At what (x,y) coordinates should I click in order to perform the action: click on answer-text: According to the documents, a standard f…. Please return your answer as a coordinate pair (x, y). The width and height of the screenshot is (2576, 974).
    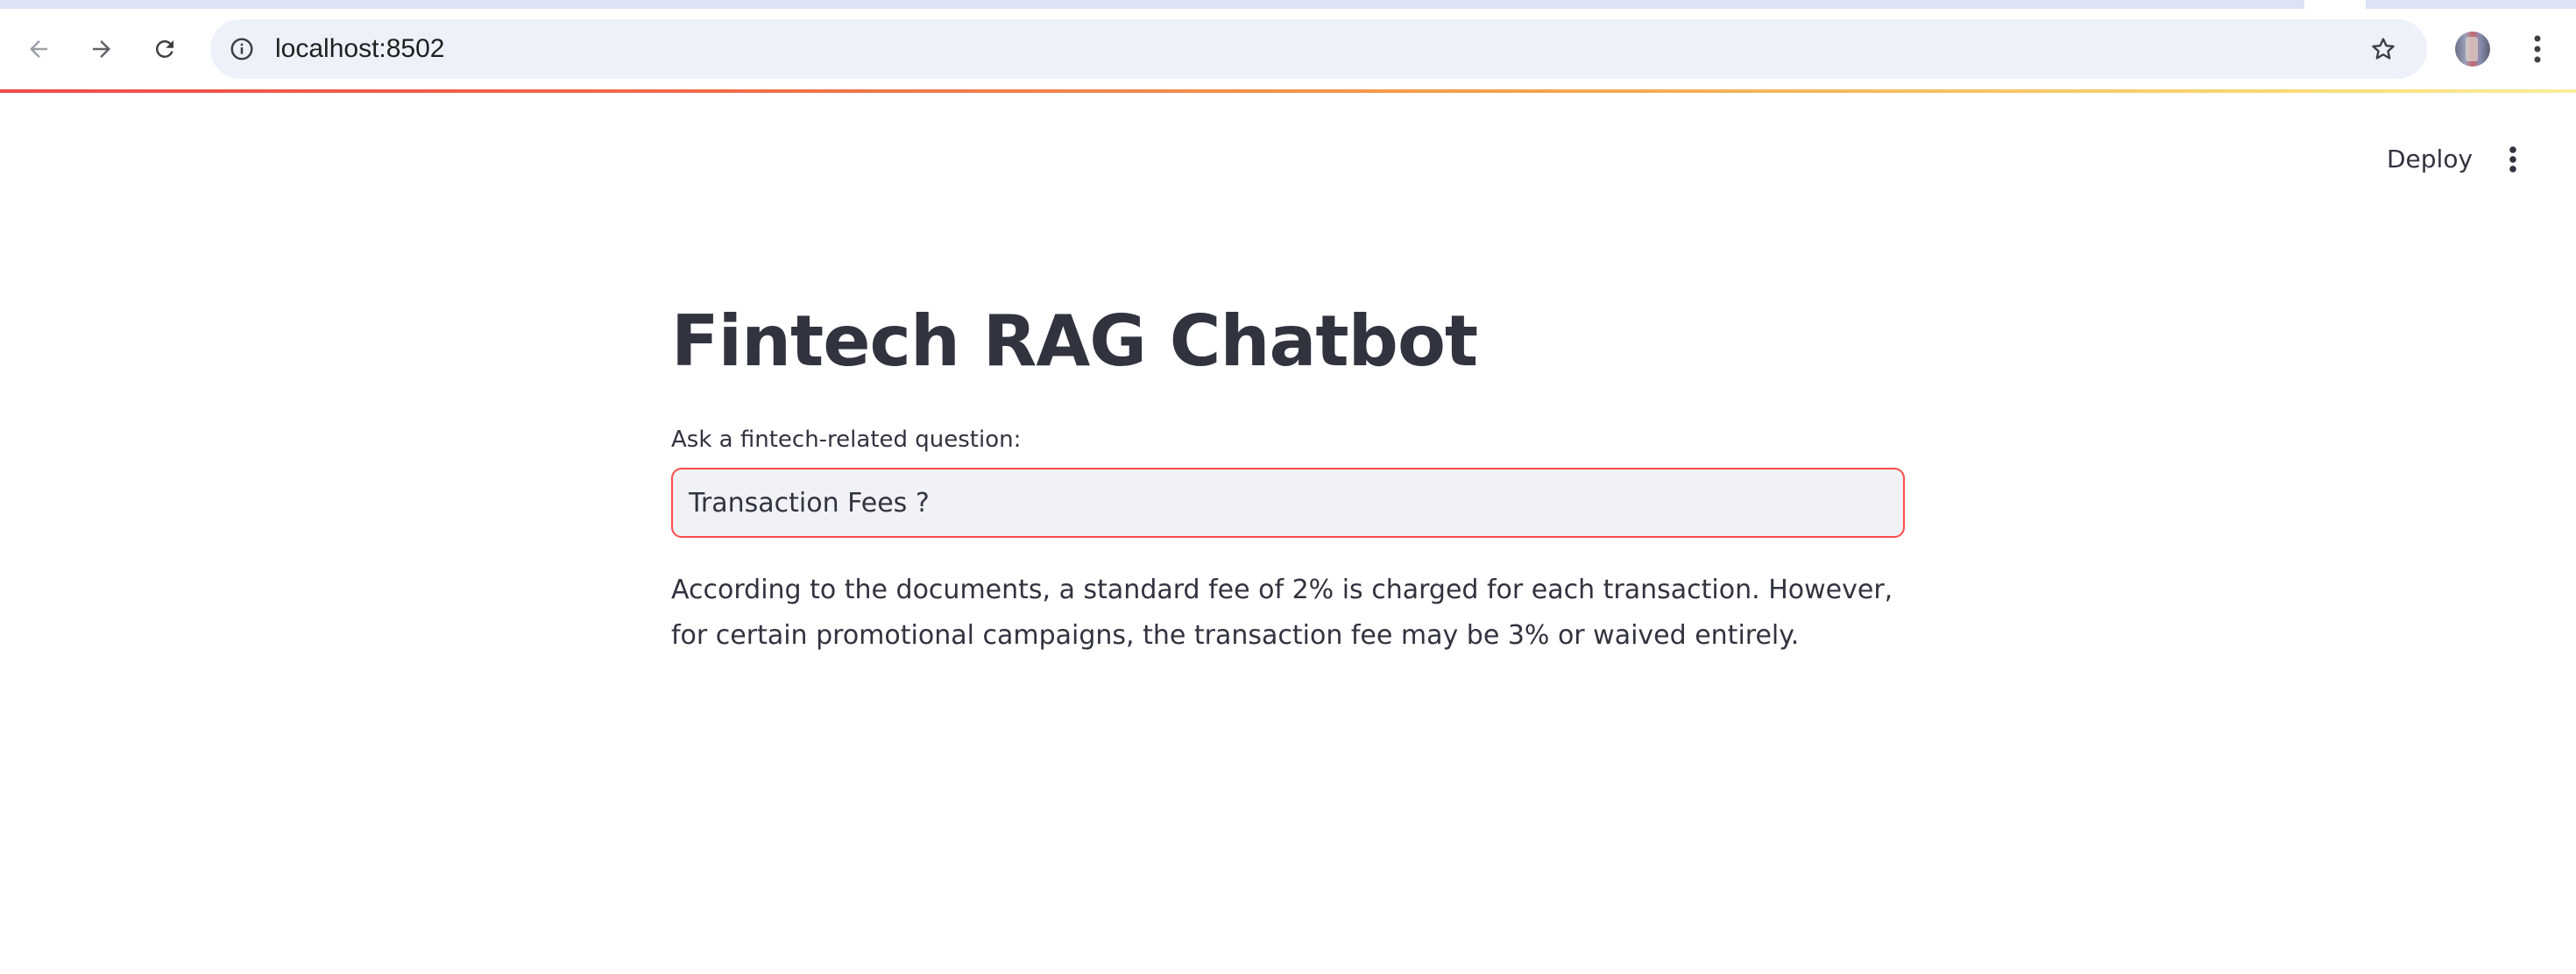
    Looking at the image, I should click on (1282, 613).